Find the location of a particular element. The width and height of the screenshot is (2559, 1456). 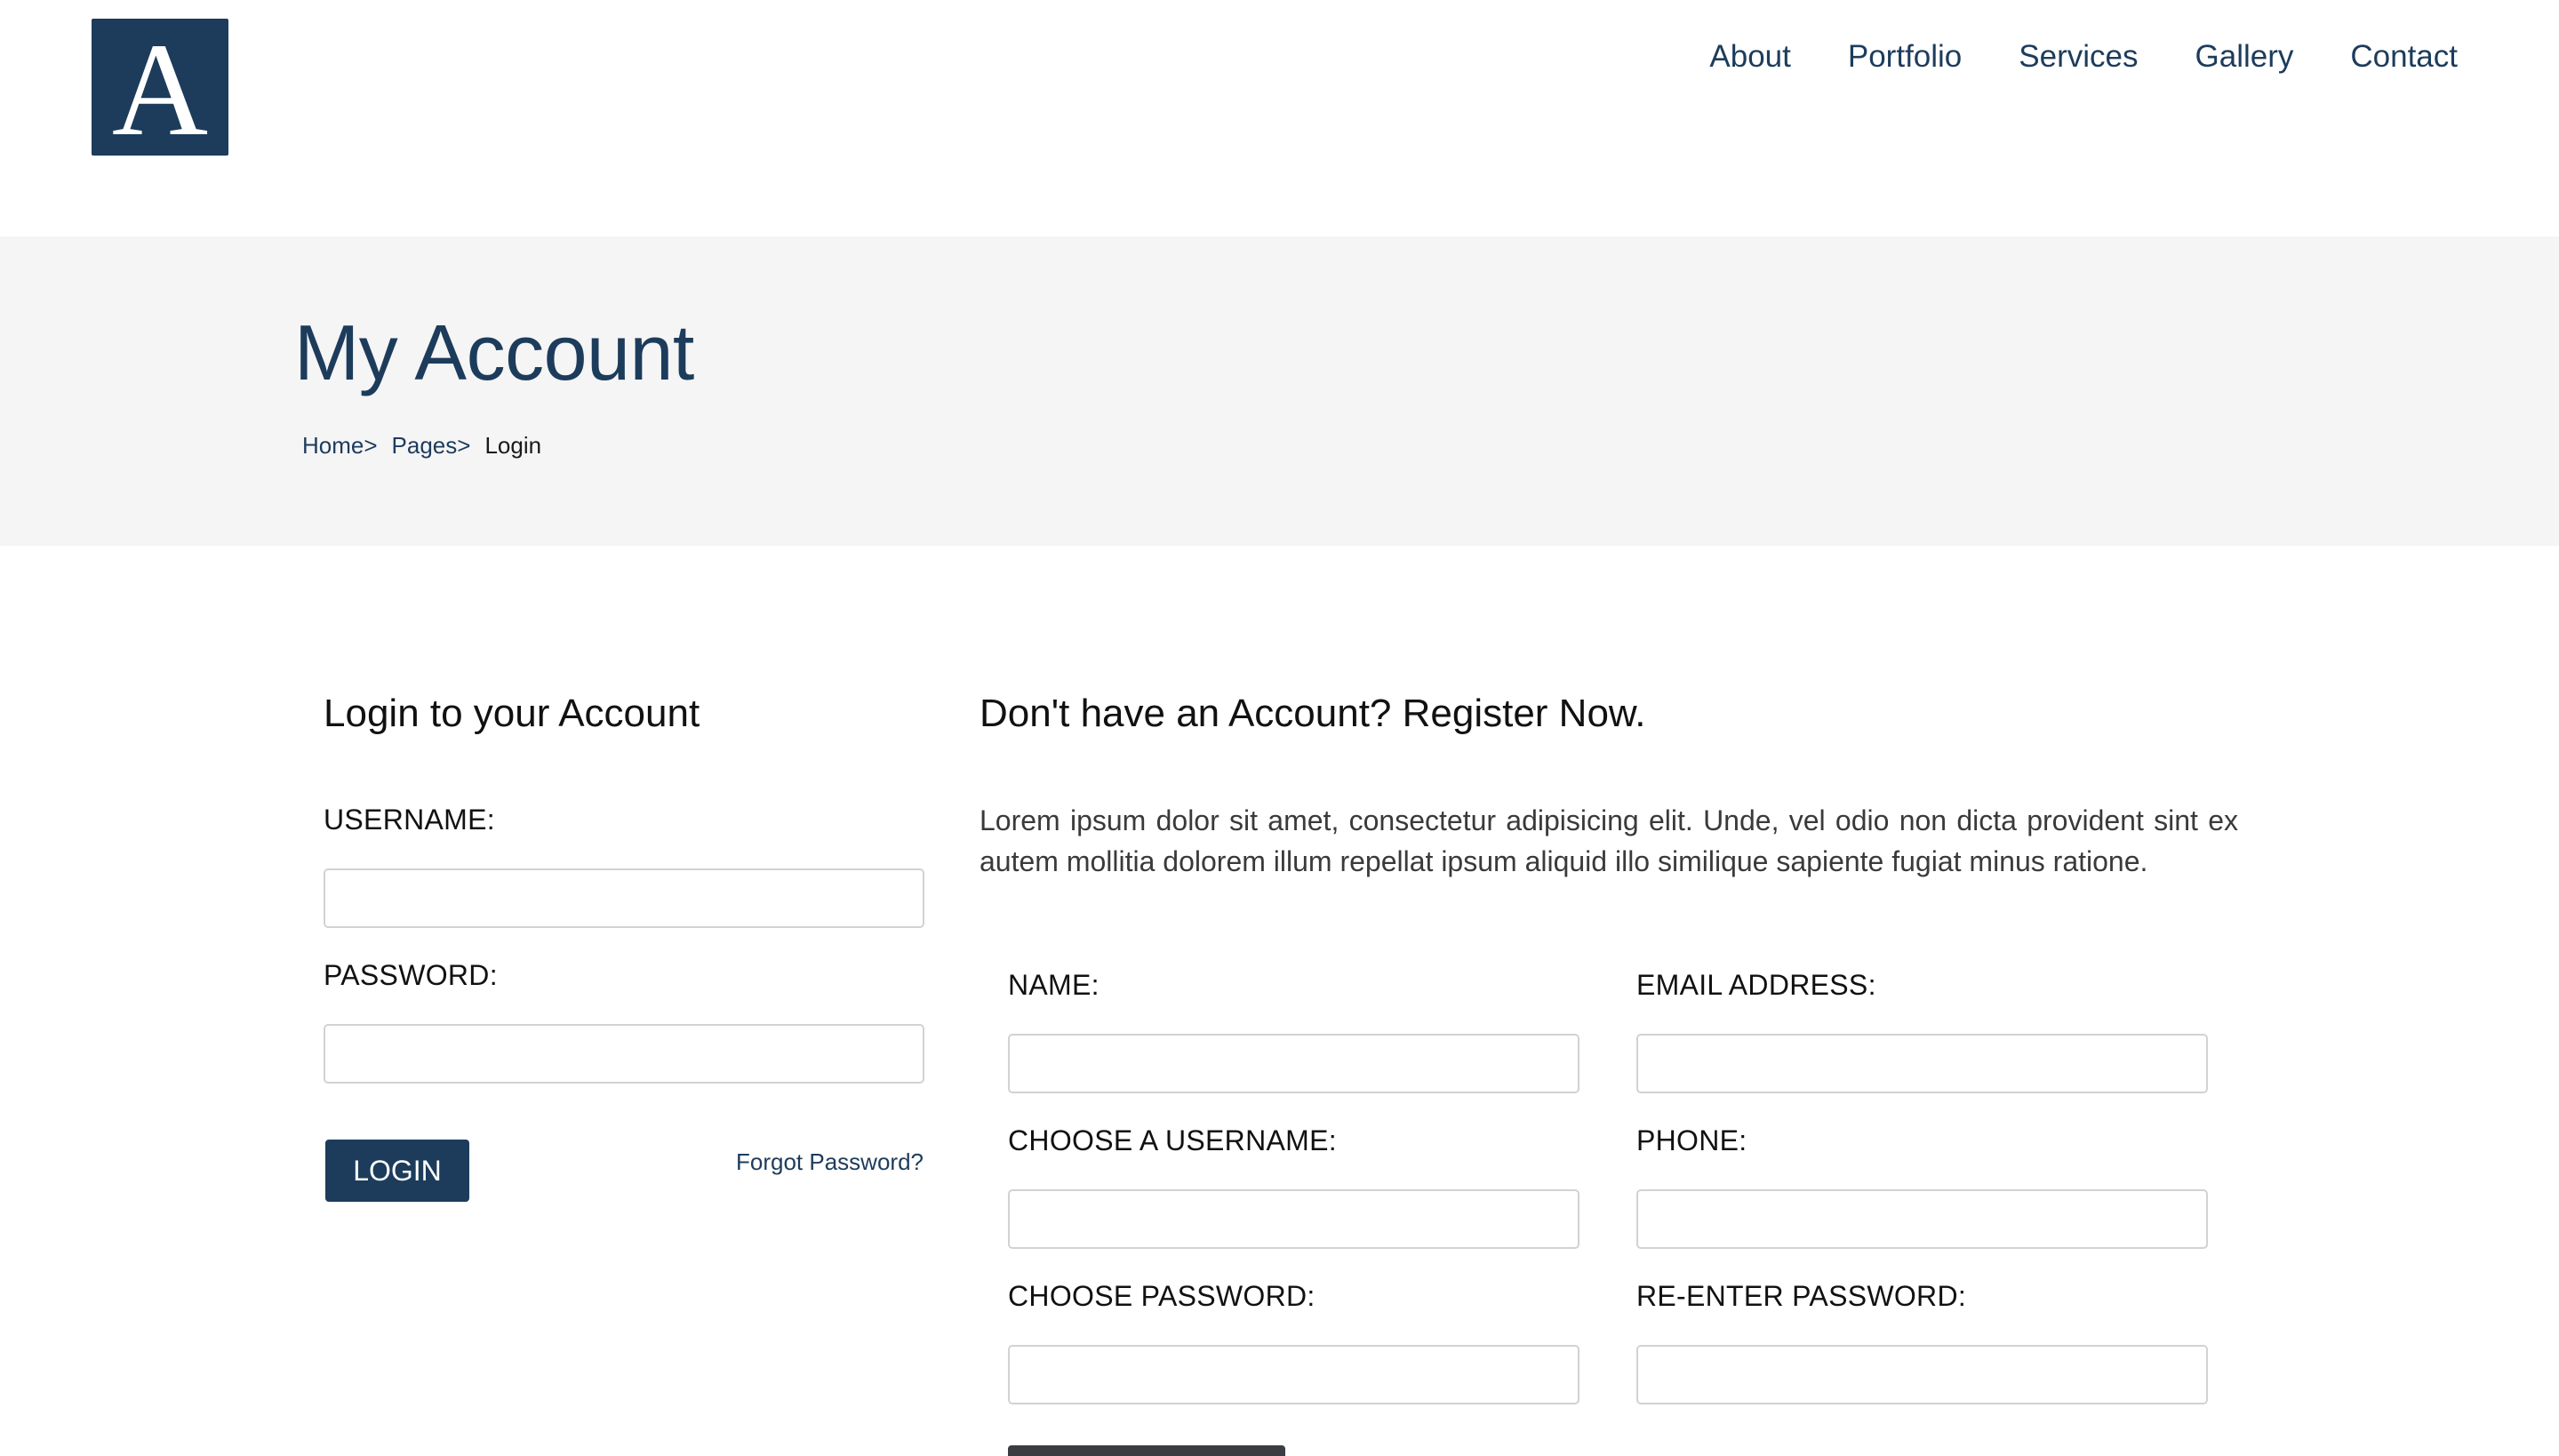

site-logo: A is located at coordinates (160, 87).